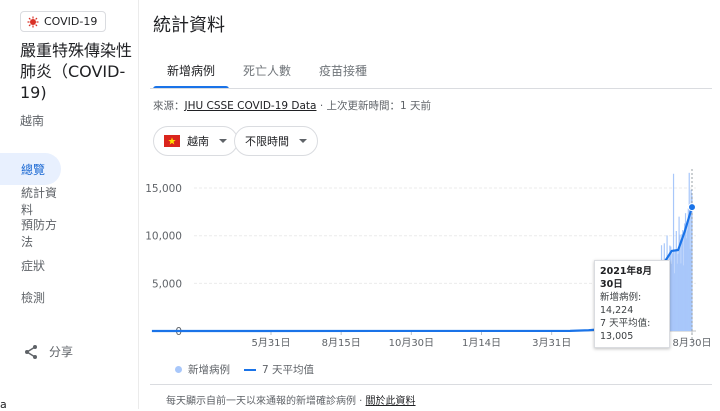 This screenshot has width=720, height=411. What do you see at coordinates (30, 169) in the screenshot?
I see `sidebar-item-overview: 總覽` at bounding box center [30, 169].